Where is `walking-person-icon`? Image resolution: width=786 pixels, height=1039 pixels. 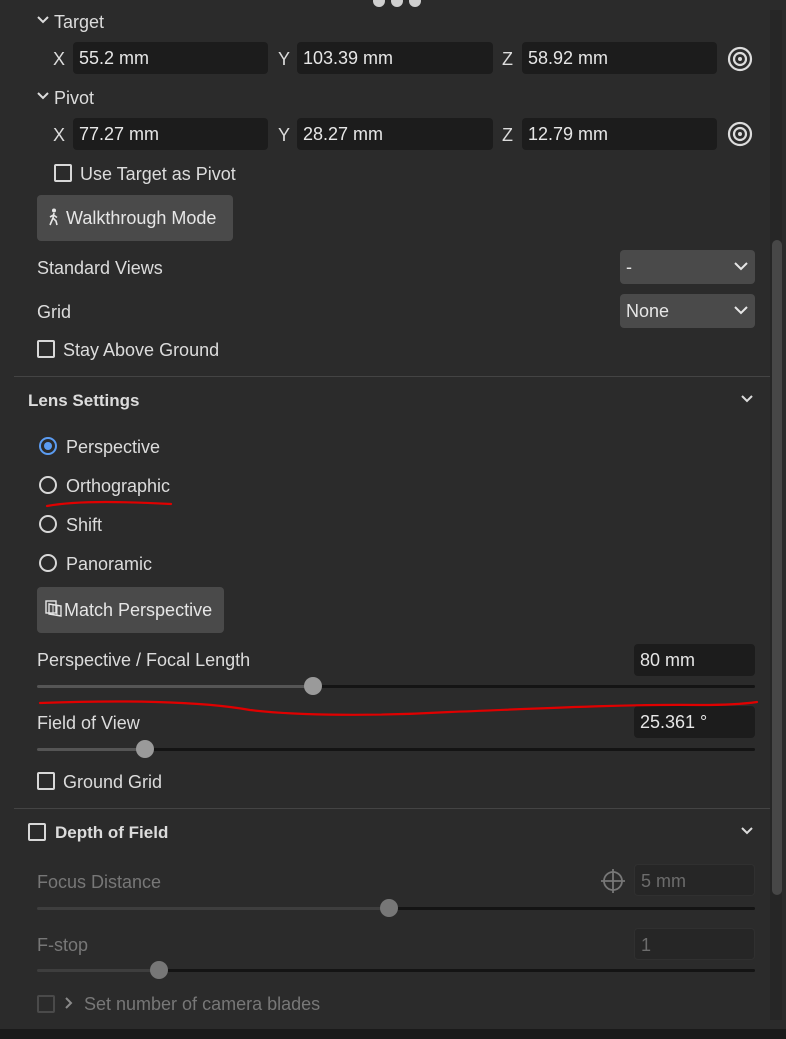 walking-person-icon is located at coordinates (53, 217).